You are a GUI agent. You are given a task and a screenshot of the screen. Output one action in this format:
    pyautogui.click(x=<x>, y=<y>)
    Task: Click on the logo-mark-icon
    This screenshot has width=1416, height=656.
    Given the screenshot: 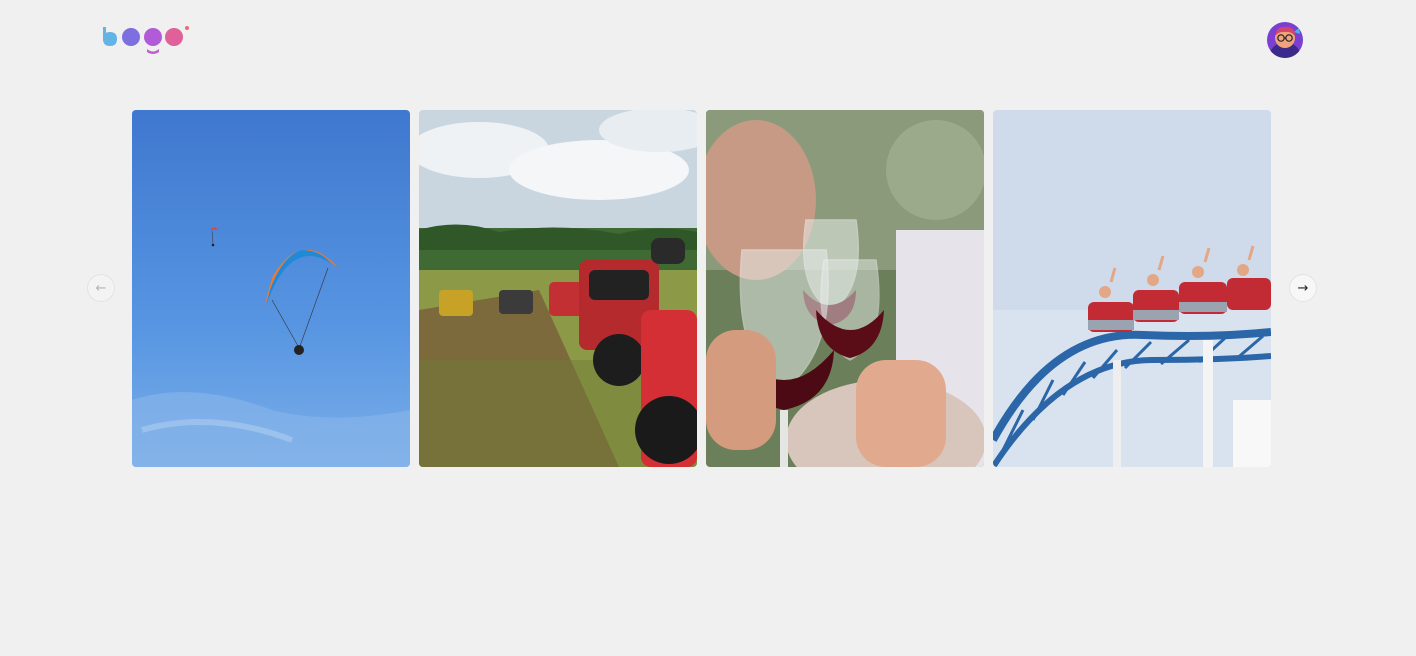 What is the action you would take?
    pyautogui.click(x=146, y=40)
    